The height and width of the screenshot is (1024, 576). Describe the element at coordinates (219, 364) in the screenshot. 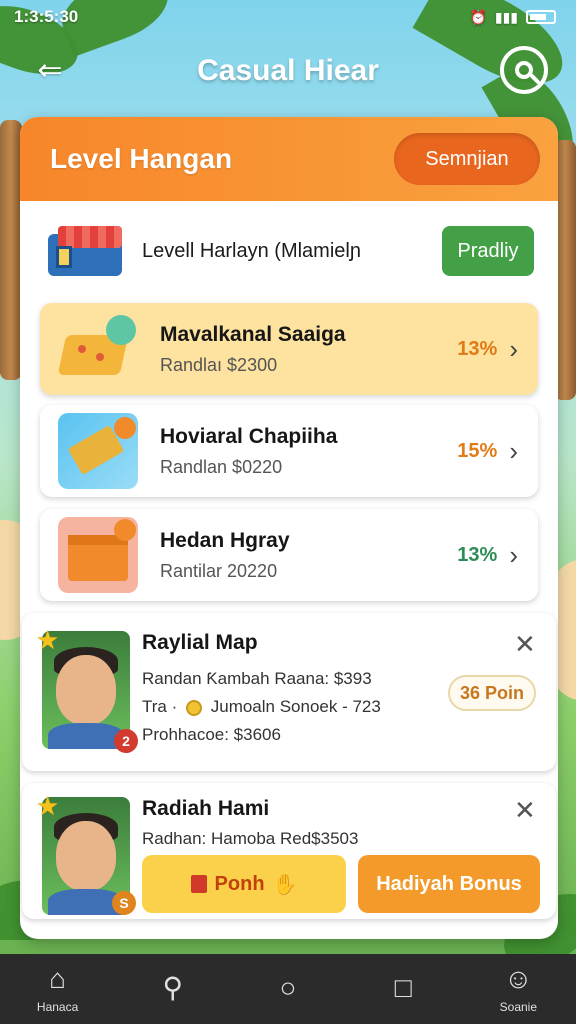

I see `item-subtitle: Randlaı $2300` at that location.